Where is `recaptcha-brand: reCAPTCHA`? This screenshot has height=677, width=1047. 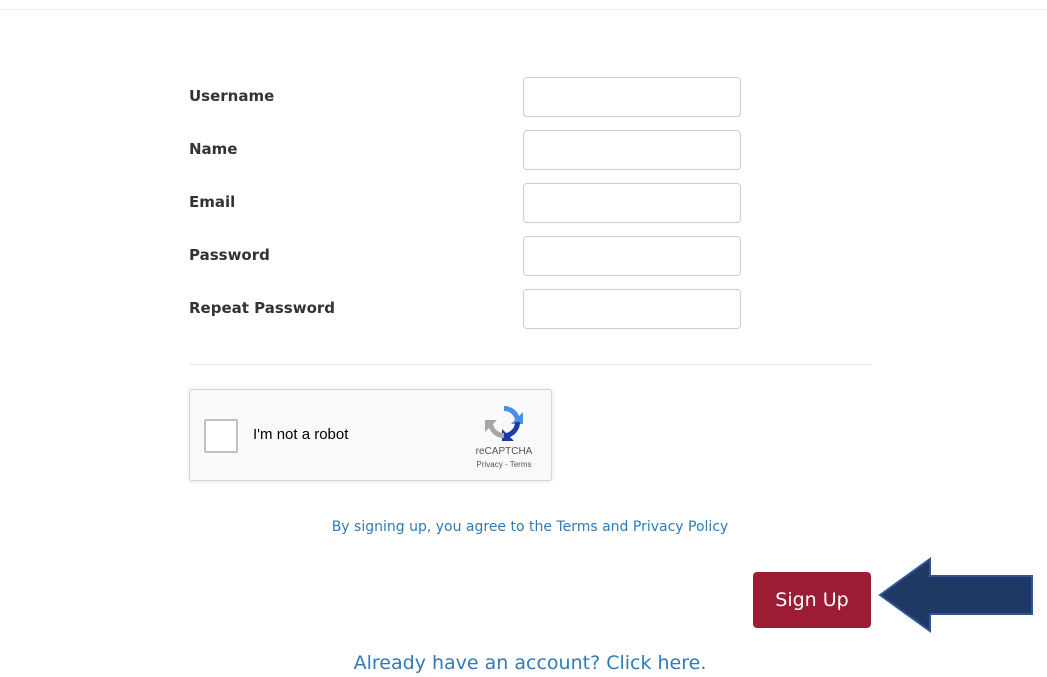
recaptcha-brand: reCAPTCHA is located at coordinates (504, 451).